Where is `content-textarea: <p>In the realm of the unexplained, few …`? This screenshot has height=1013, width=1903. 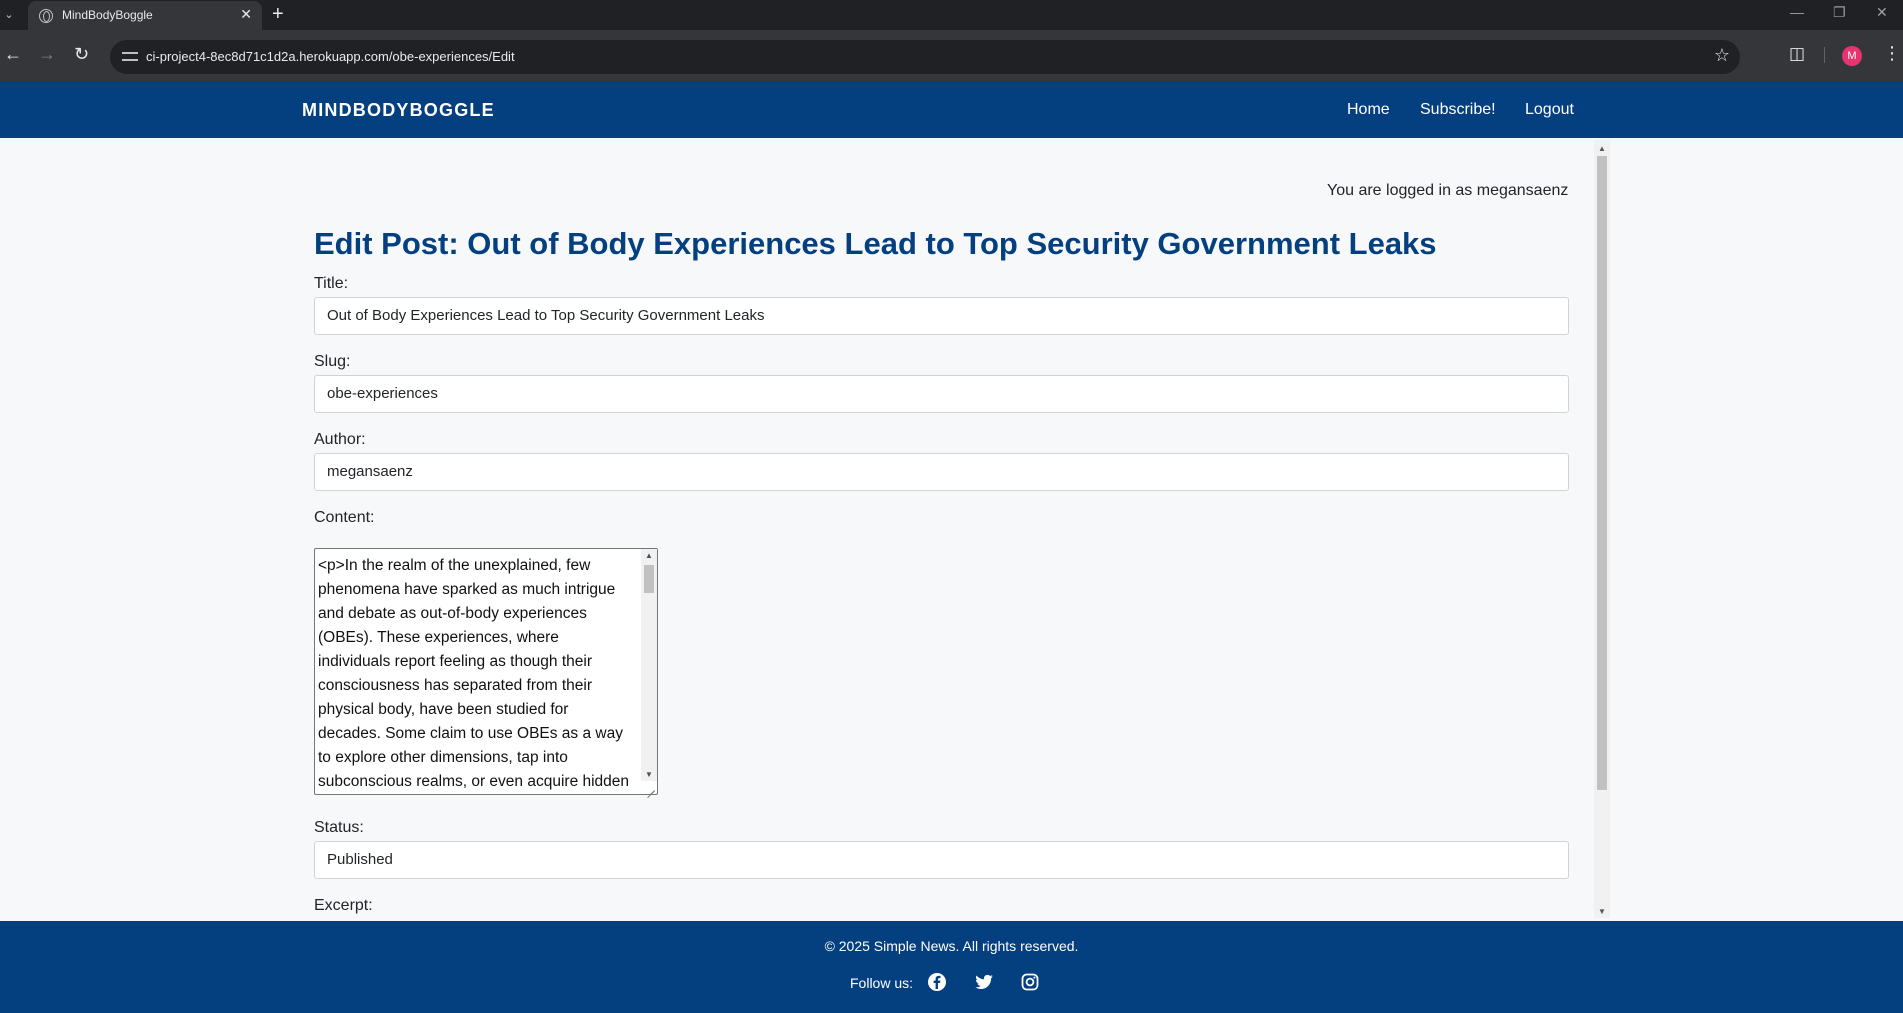
content-textarea: <p>In the realm of the unexplained, few … is located at coordinates (486, 671).